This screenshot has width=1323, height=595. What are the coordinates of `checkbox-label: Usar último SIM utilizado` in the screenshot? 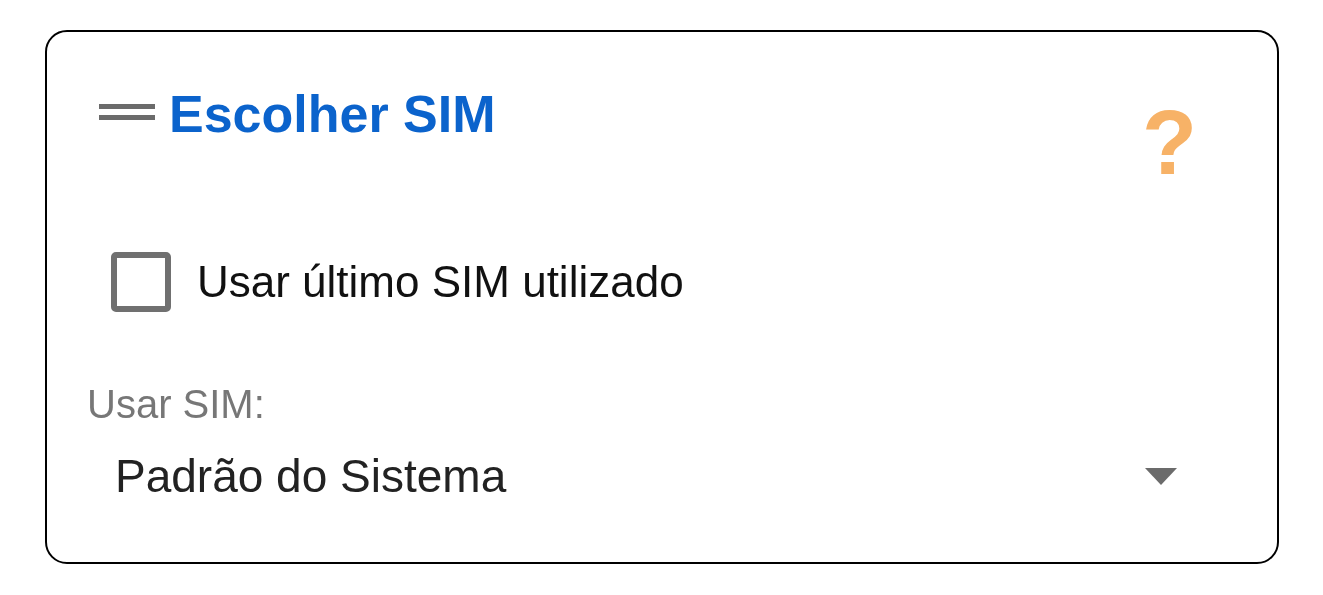 It's located at (440, 282).